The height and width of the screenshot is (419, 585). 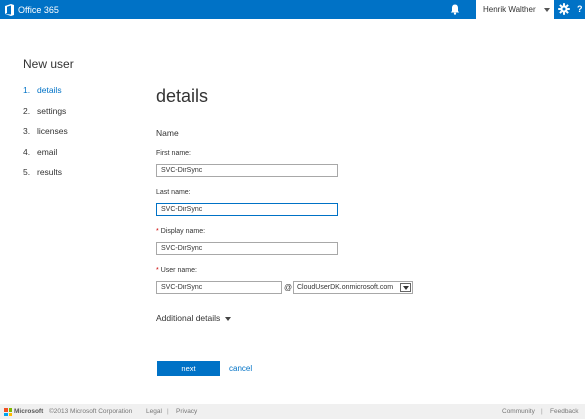 What do you see at coordinates (182, 96) in the screenshot?
I see `section-title: details` at bounding box center [182, 96].